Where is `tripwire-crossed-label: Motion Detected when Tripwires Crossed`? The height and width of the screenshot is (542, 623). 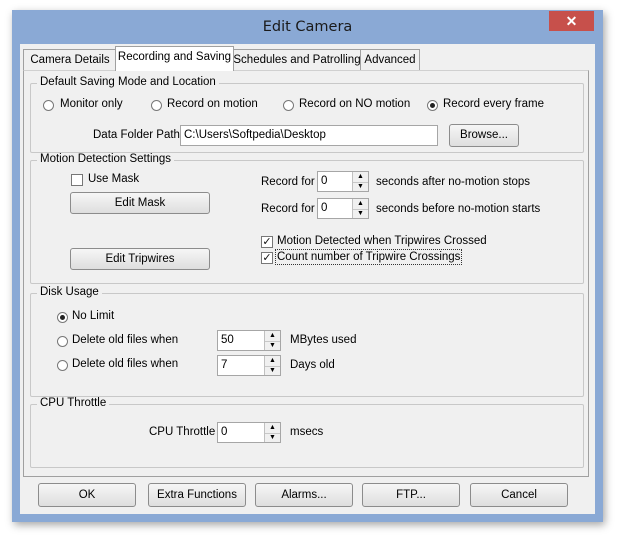
tripwire-crossed-label: Motion Detected when Tripwires Crossed is located at coordinates (382, 241).